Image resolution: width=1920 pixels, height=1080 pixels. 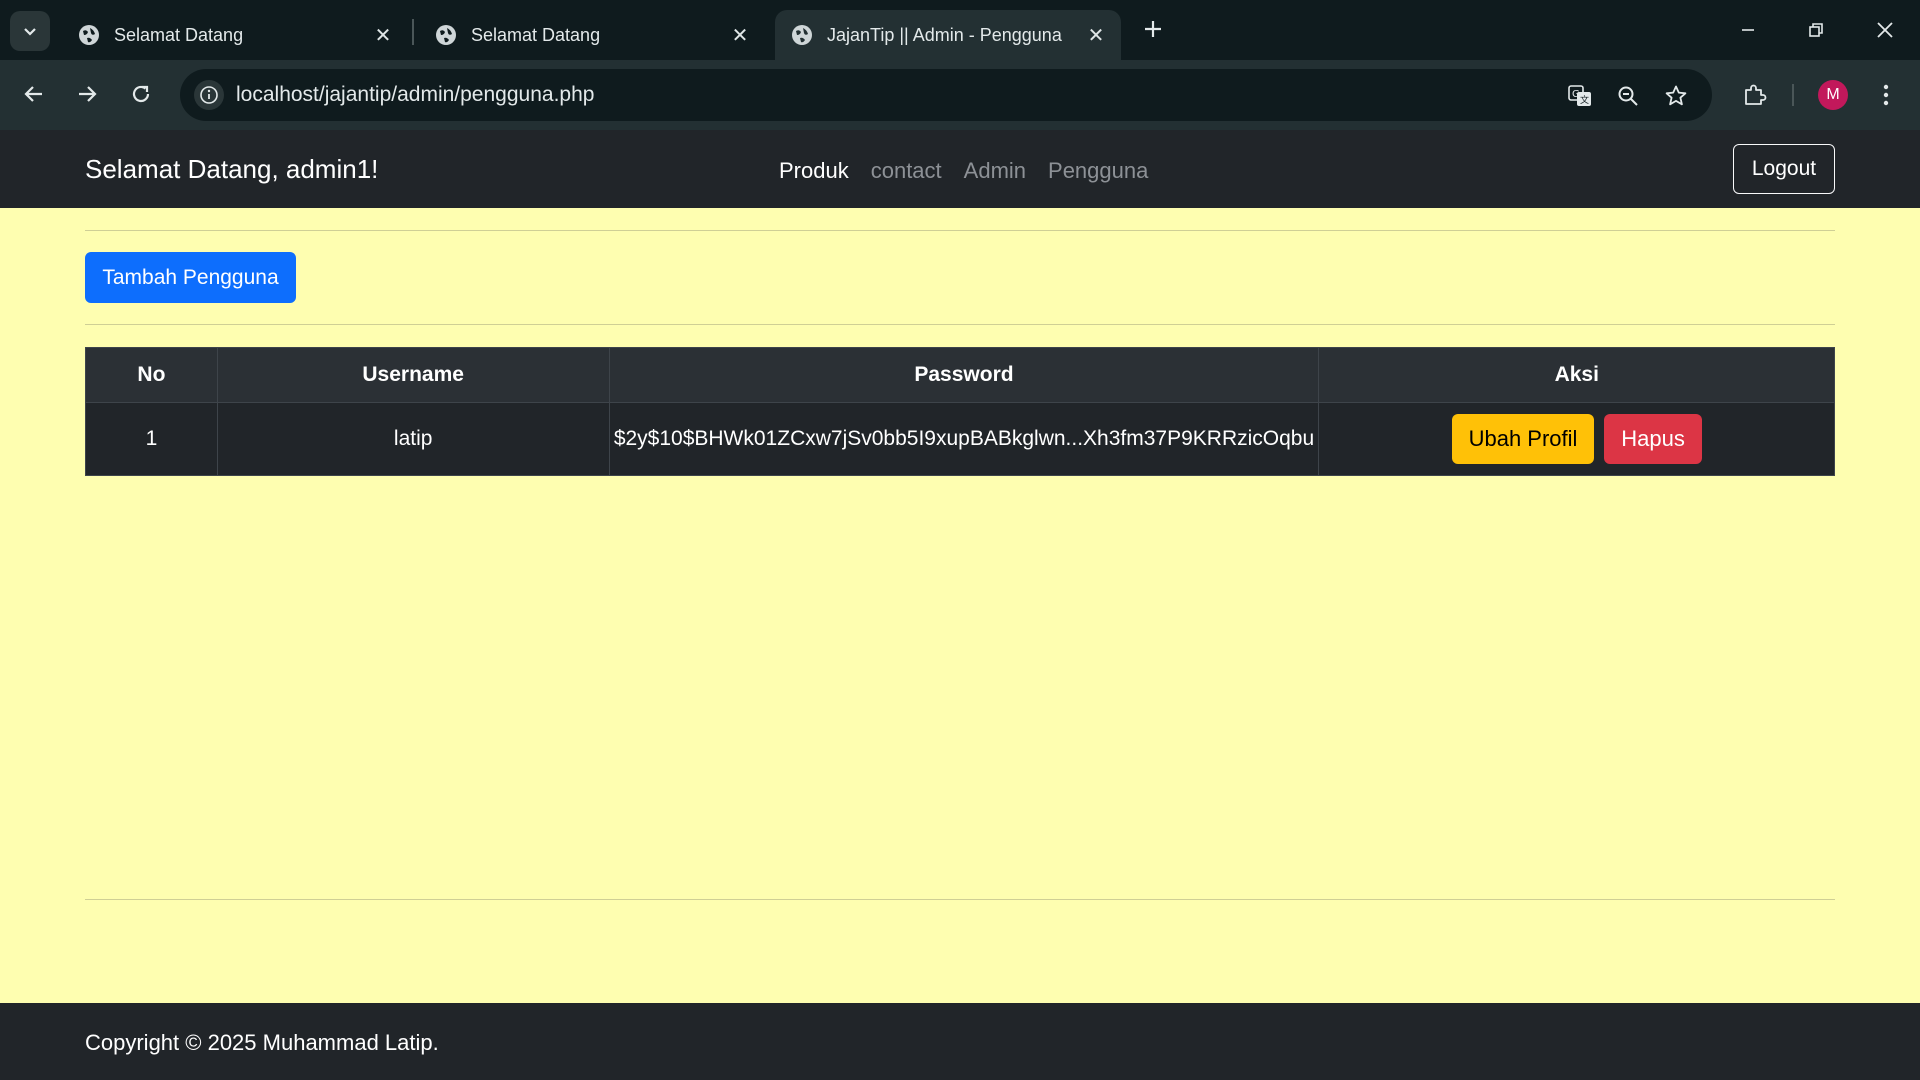 I want to click on url-text: localhost/jajantip/admin/pengguna.php, so click(x=415, y=95).